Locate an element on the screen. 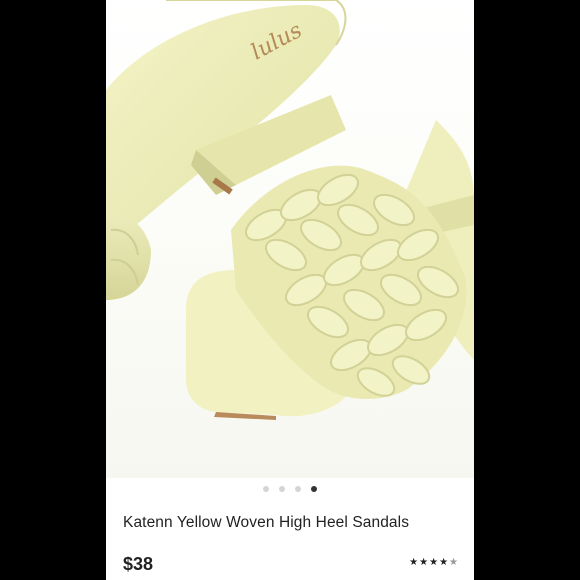 The height and width of the screenshot is (580, 580). product-title: Katenn Yellow Woven High Heel Sandals is located at coordinates (266, 523).